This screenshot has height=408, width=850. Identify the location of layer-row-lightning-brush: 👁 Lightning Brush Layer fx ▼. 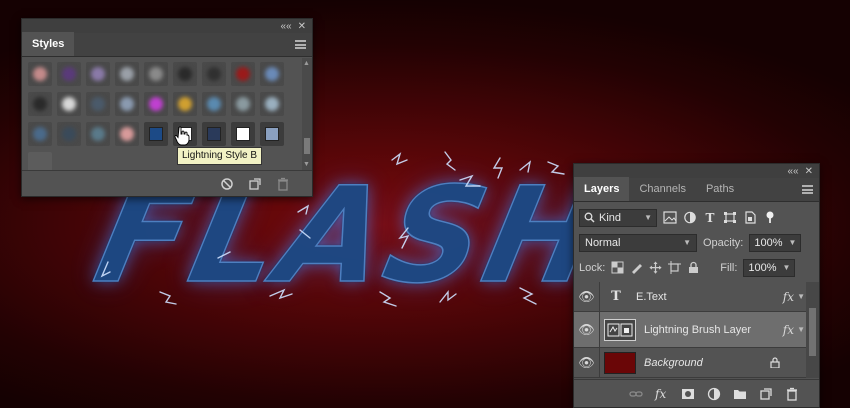
(691, 330).